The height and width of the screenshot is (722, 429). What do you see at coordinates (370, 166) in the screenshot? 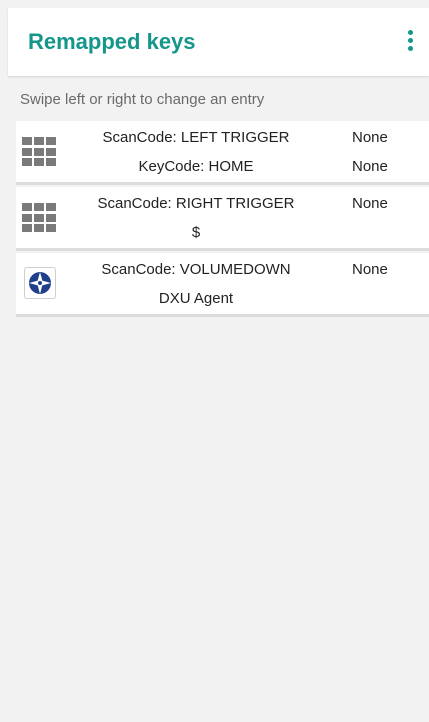
I see `value-2: None` at bounding box center [370, 166].